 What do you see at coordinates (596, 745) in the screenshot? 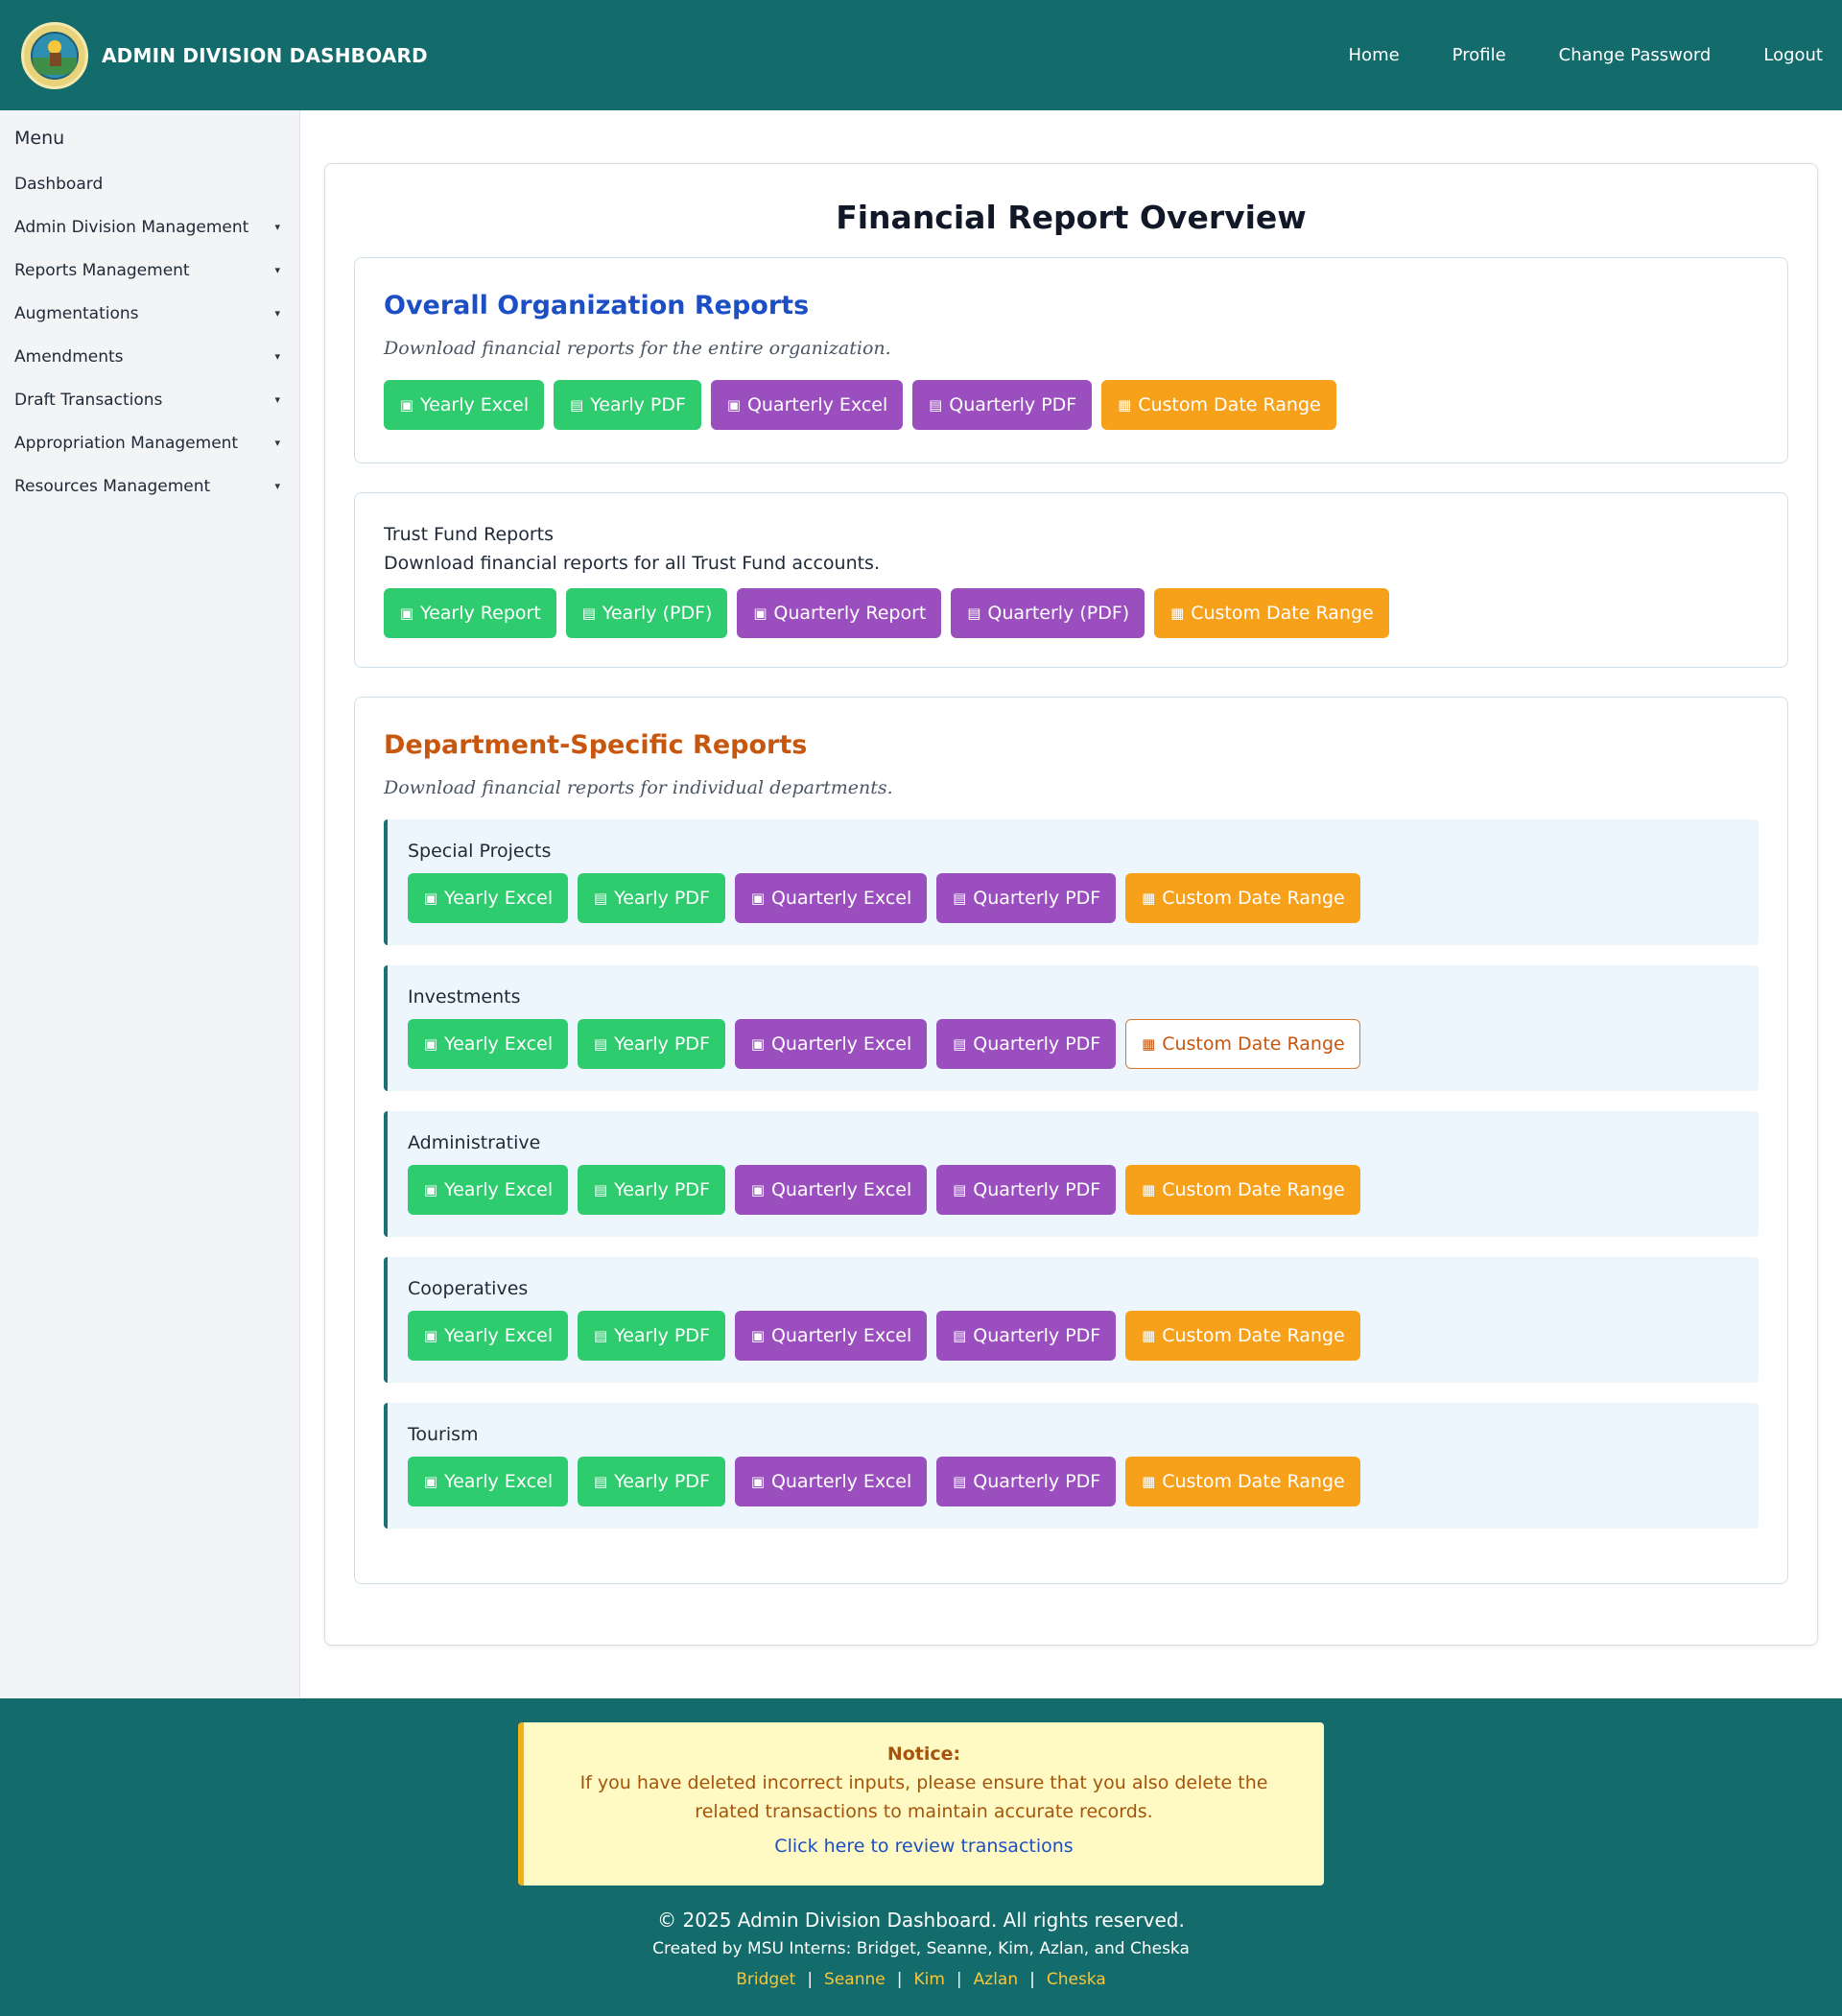
I see `section-heading: Department-Specific Reports` at bounding box center [596, 745].